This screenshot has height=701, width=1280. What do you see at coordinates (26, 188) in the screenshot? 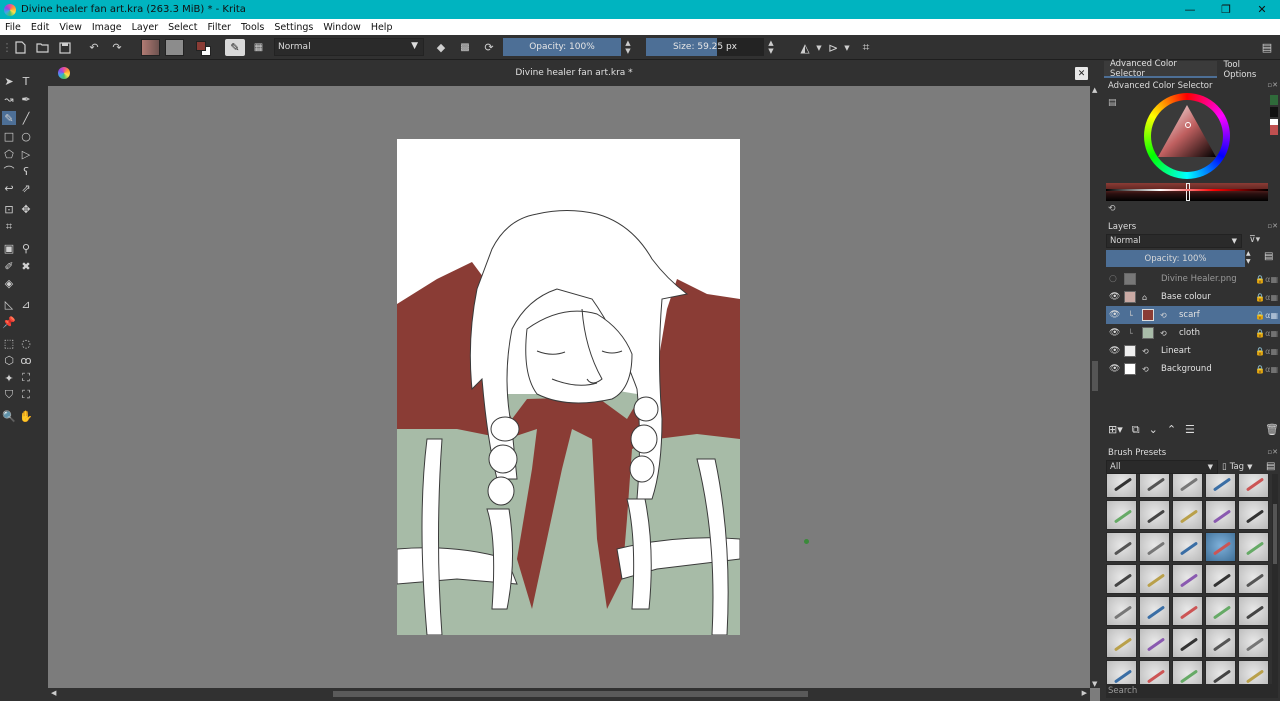
I see `multibrush-tool-icon: ⇗` at bounding box center [26, 188].